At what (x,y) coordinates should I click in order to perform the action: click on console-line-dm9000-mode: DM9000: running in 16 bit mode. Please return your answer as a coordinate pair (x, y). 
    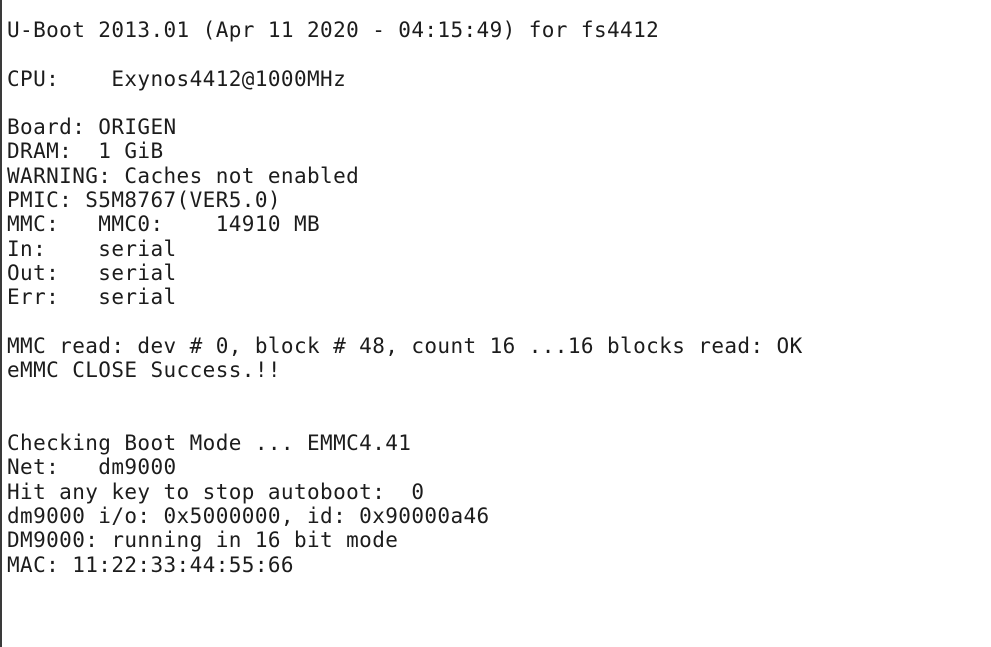
    Looking at the image, I should click on (203, 540).